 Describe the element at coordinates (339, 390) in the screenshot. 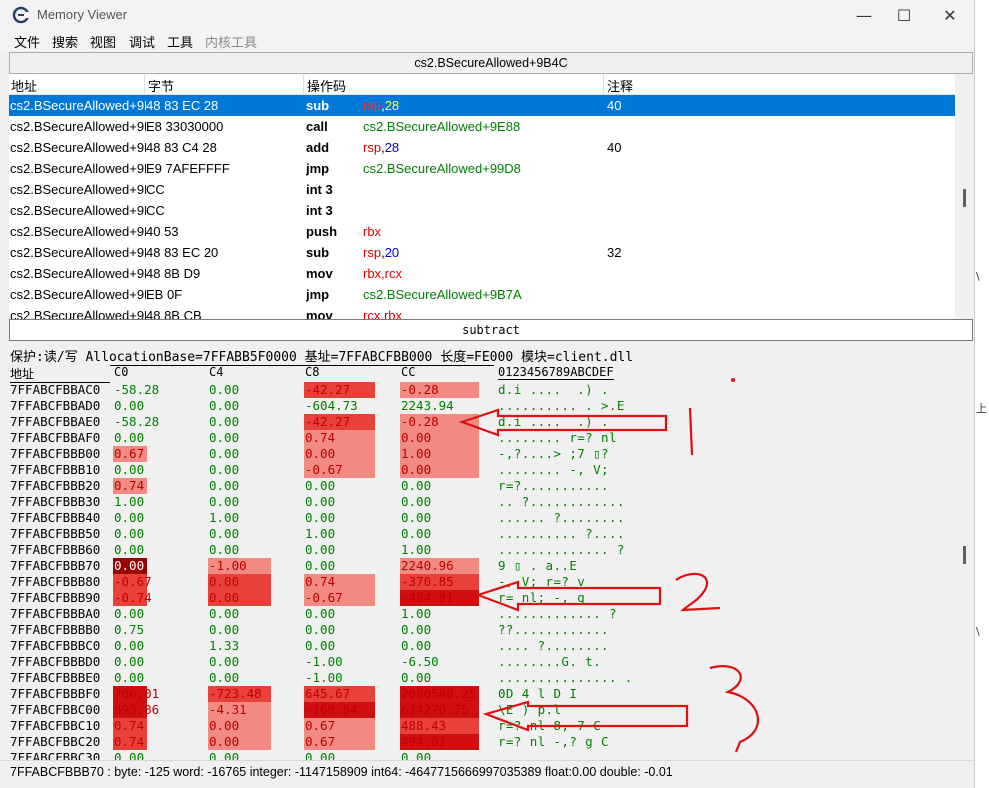

I see `hex-value-c8: -42.27` at that location.